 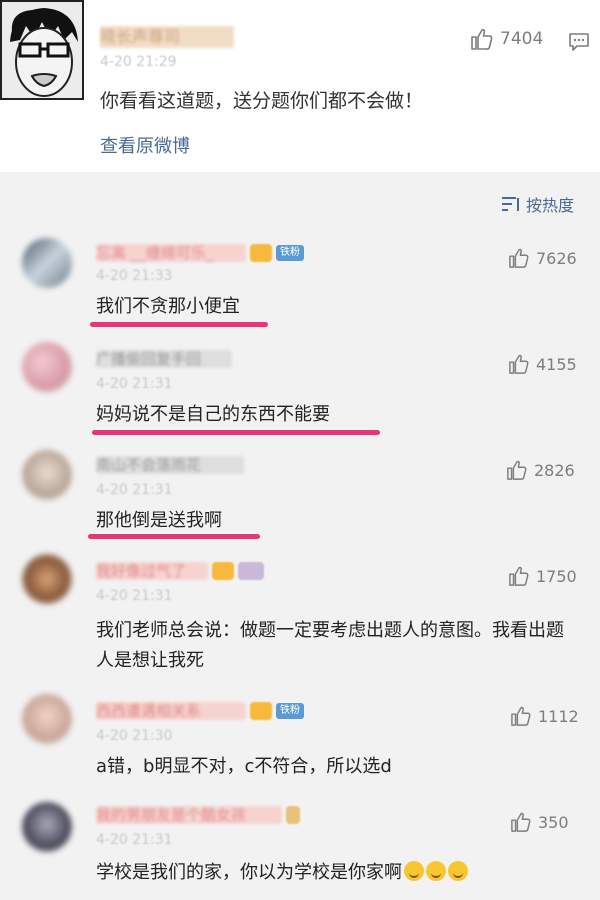 I want to click on comment-like-button: 350, so click(x=539, y=822).